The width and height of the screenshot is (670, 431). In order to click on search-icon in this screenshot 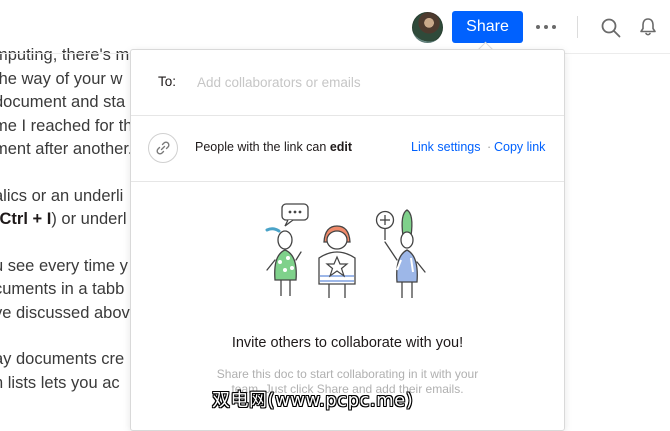, I will do `click(611, 28)`.